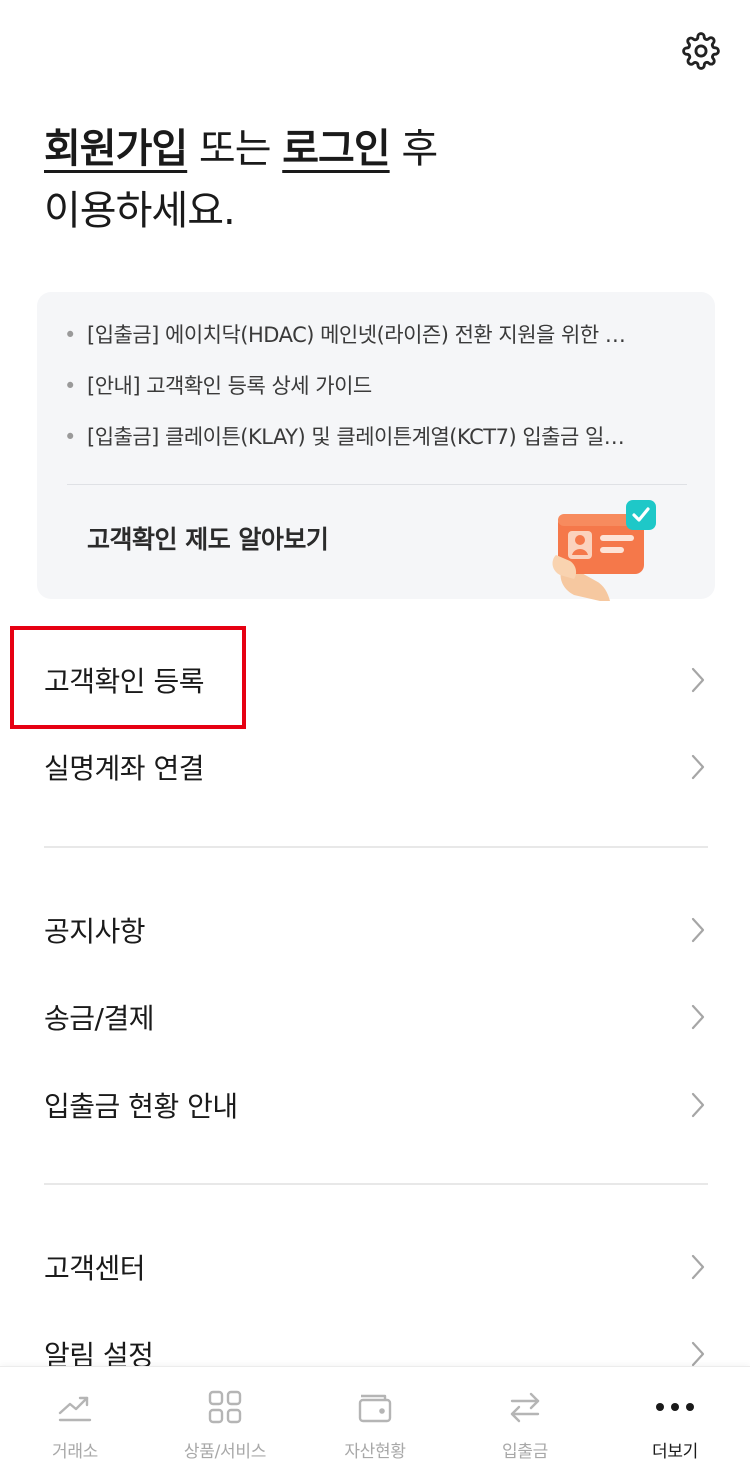  What do you see at coordinates (235, 149) in the screenshot?
I see `headline-or-text: 또는` at bounding box center [235, 149].